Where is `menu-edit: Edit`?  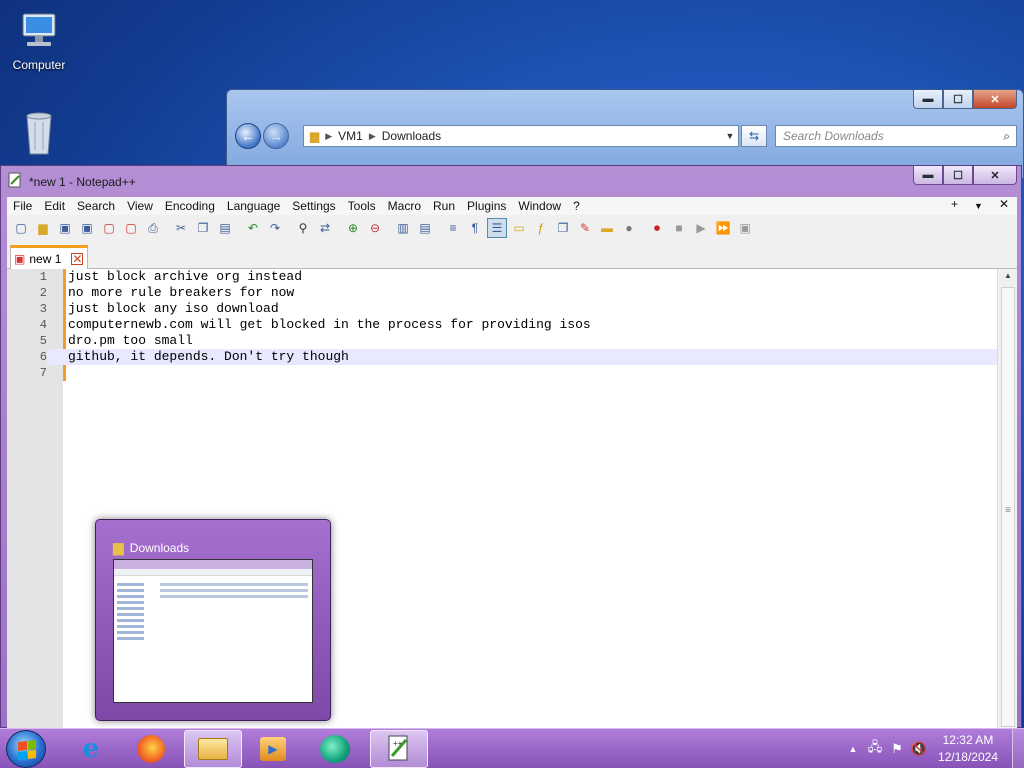 menu-edit: Edit is located at coordinates (54, 206).